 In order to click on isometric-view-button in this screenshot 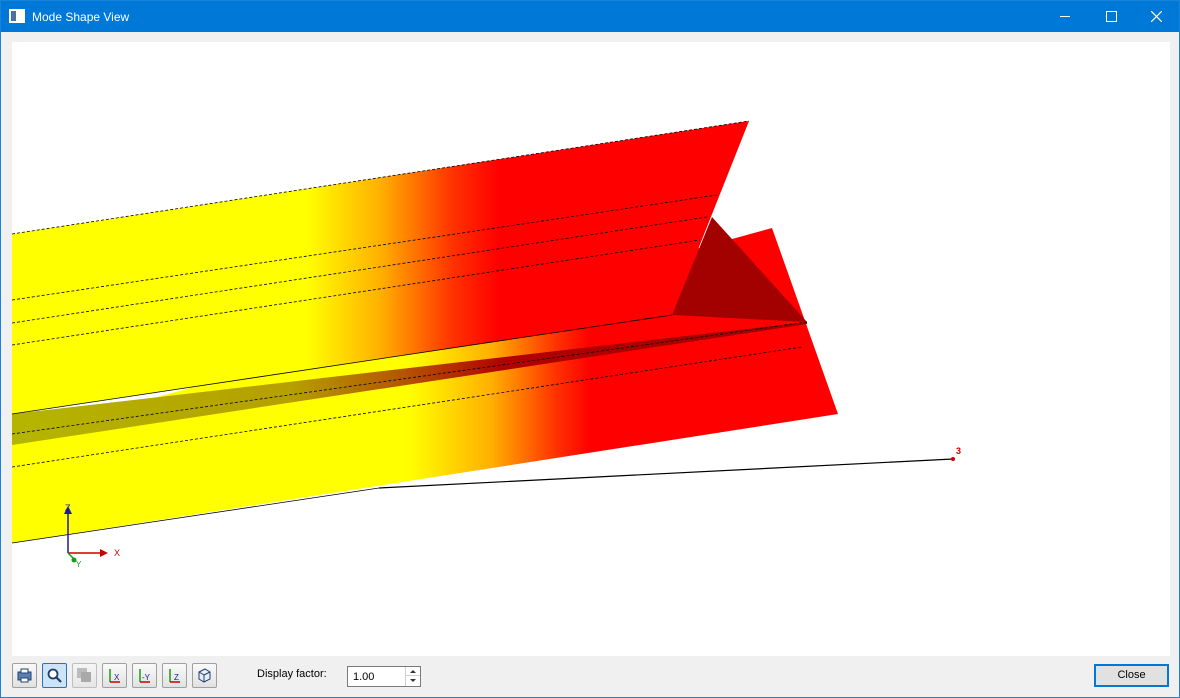, I will do `click(204, 675)`.